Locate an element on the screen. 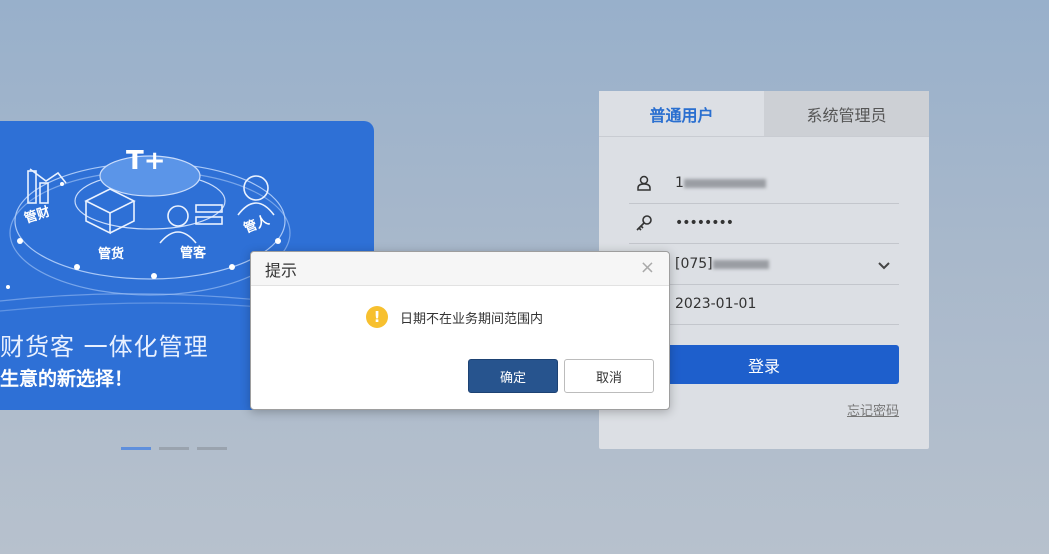 The image size is (1049, 554). tab-divider is located at coordinates (764, 136).